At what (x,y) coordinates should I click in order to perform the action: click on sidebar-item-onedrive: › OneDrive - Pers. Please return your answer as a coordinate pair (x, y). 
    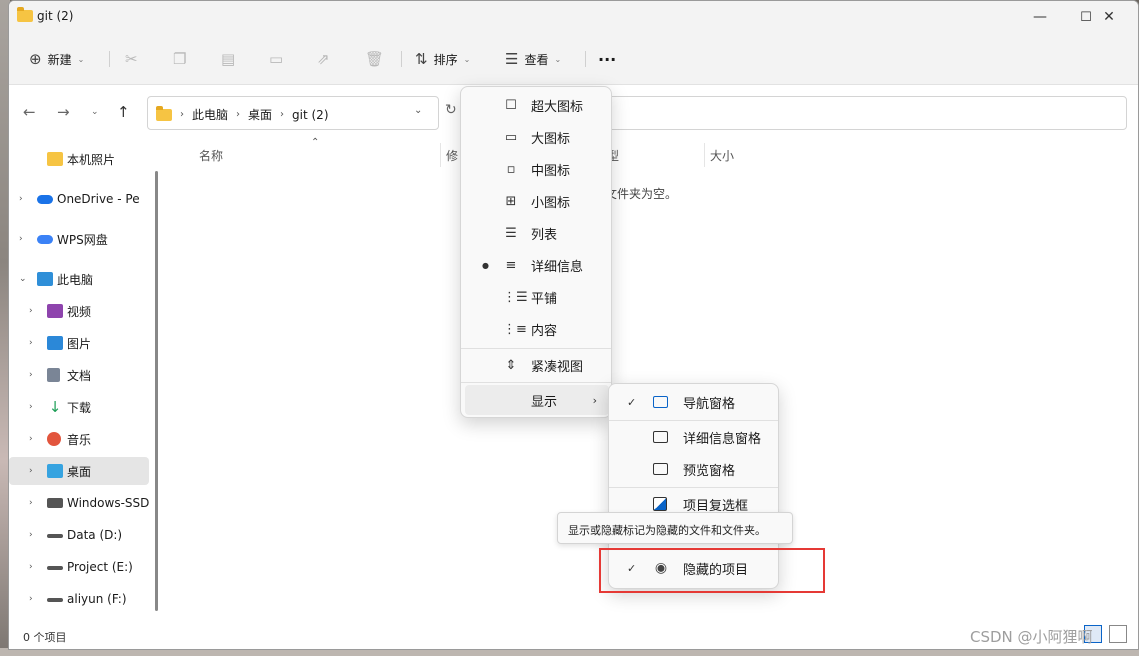
    Looking at the image, I should click on (74, 199).